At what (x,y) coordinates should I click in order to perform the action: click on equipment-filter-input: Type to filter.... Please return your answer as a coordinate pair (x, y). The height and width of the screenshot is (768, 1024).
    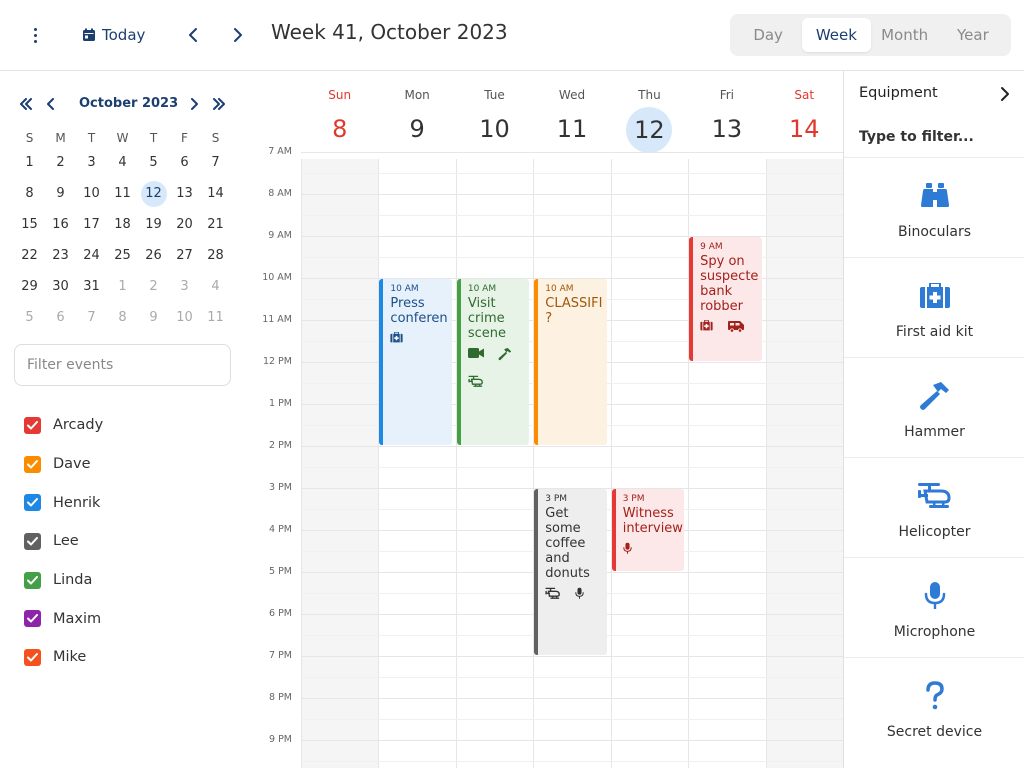
    Looking at the image, I should click on (916, 137).